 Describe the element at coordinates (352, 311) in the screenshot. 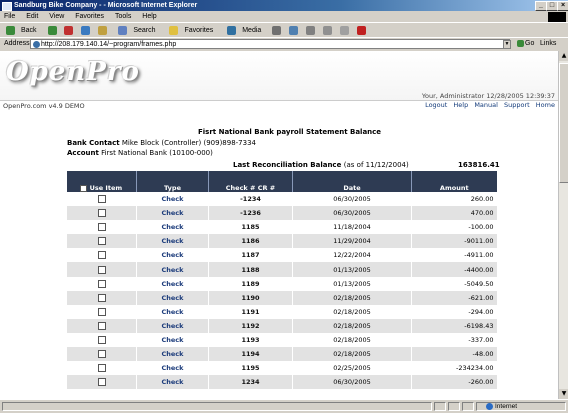

I see `date-cell: 02/18/2005` at that location.